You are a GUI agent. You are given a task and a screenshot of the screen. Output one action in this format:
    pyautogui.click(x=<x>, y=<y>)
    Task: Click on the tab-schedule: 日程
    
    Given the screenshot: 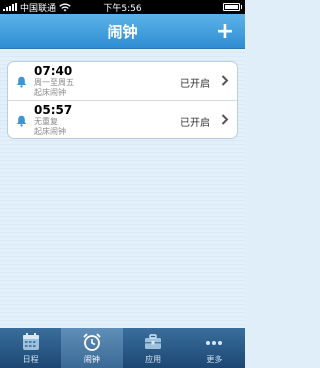 What is the action you would take?
    pyautogui.click(x=30, y=348)
    